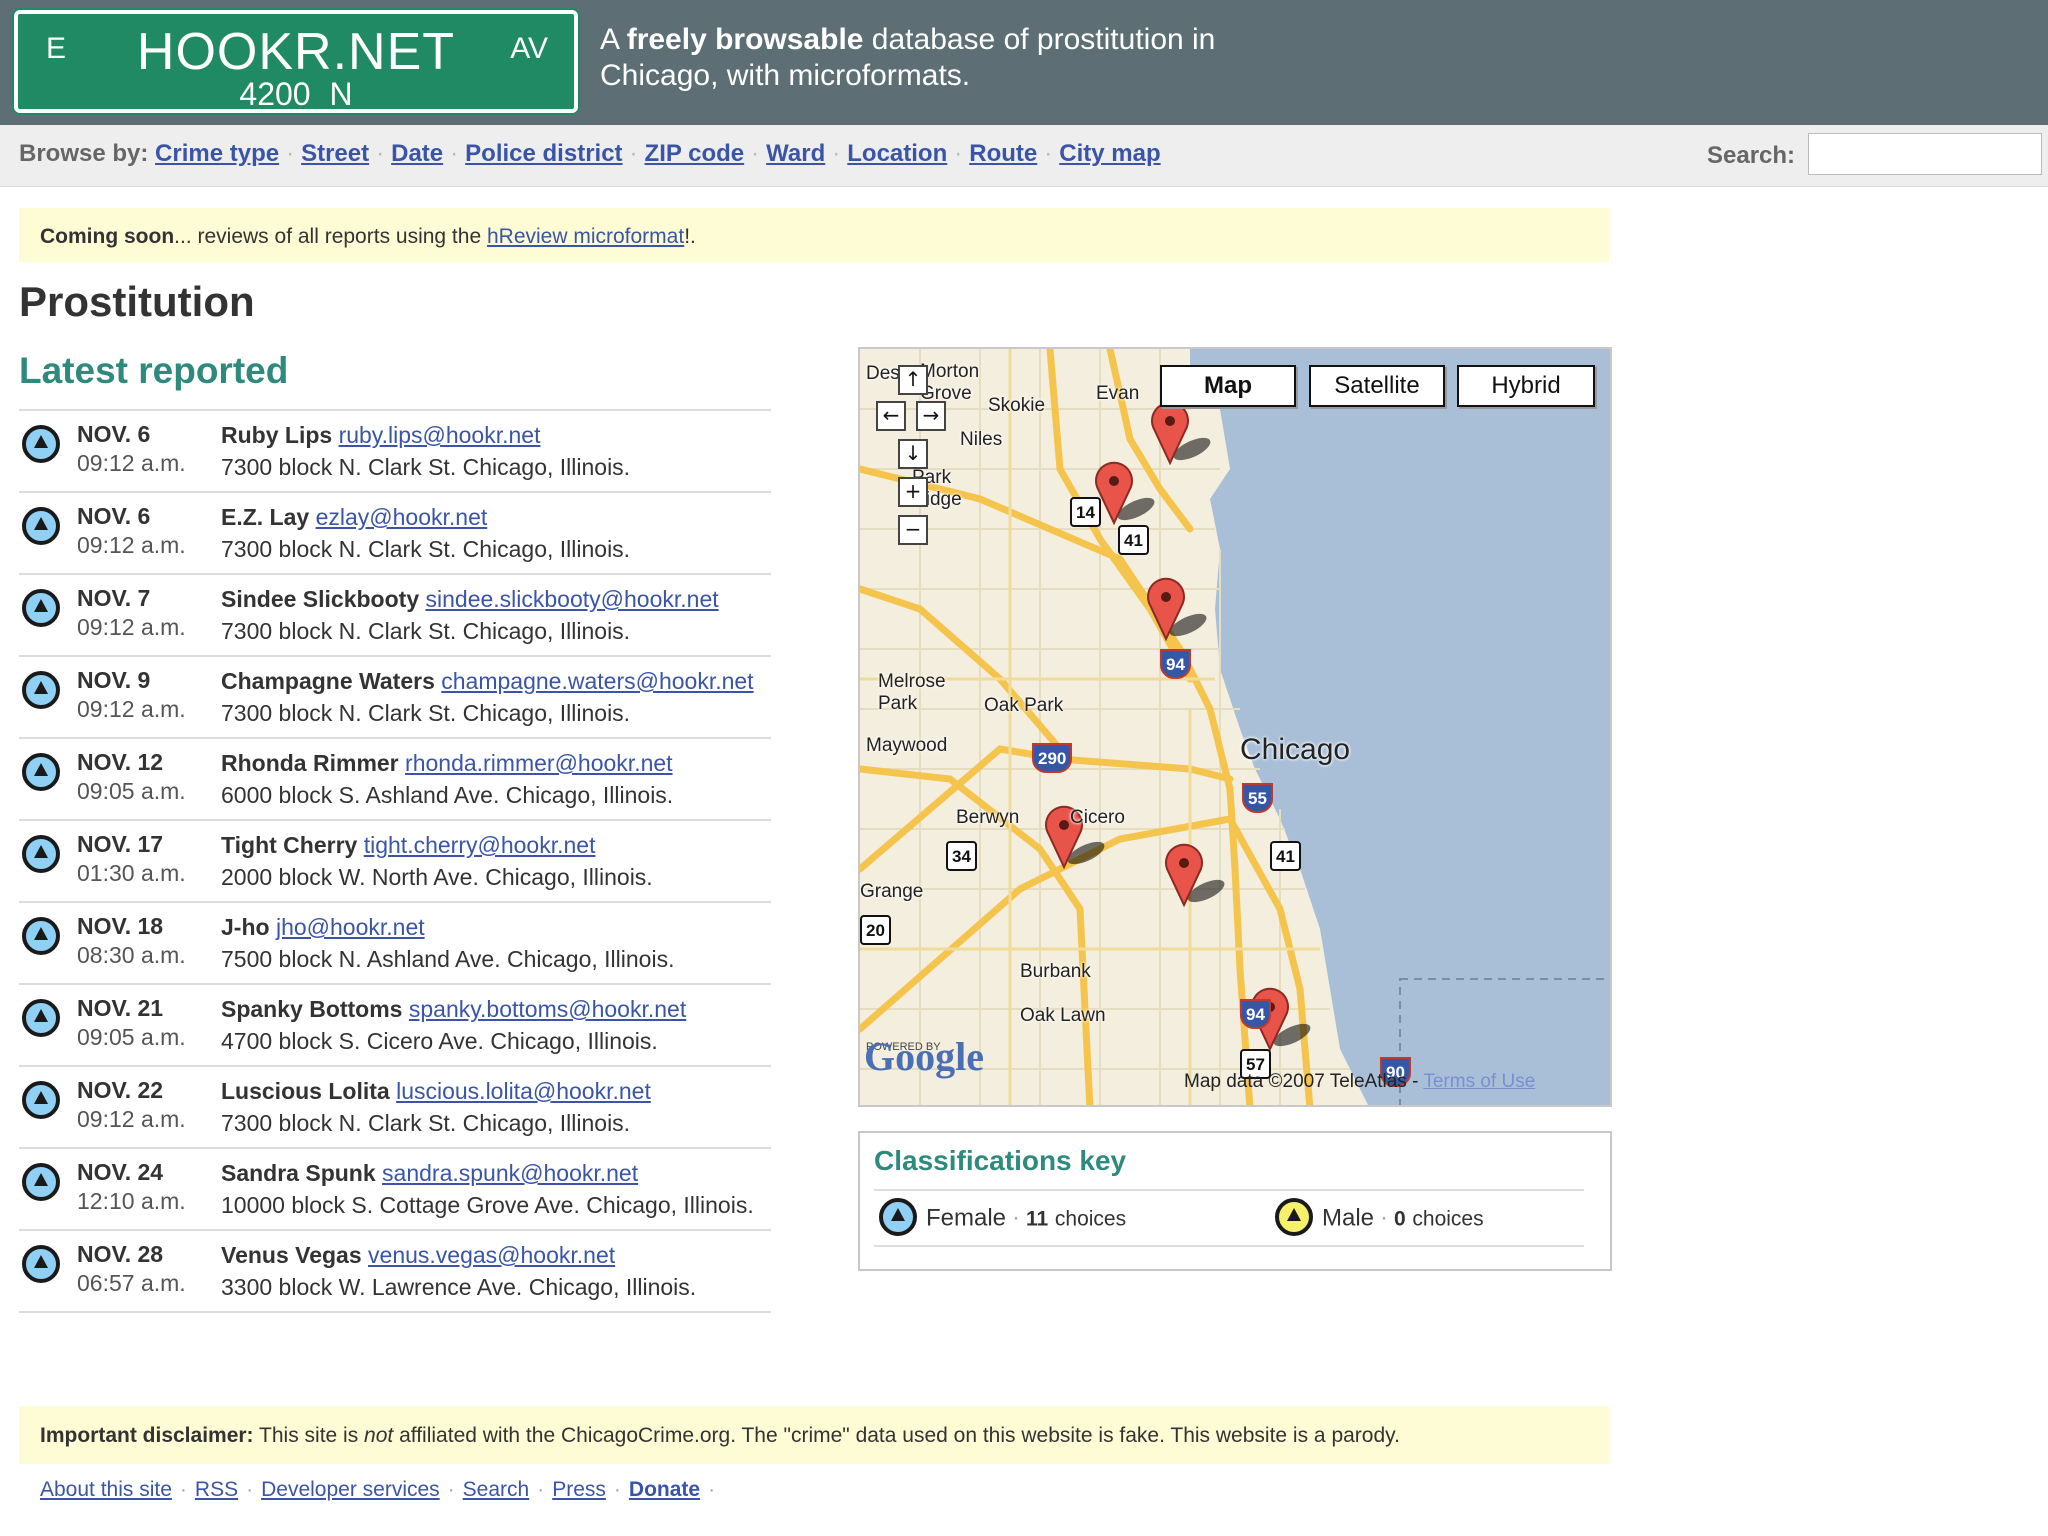 Image resolution: width=2048 pixels, height=1536 pixels. What do you see at coordinates (106, 1489) in the screenshot?
I see `footer-about-this-site-link: About this site` at bounding box center [106, 1489].